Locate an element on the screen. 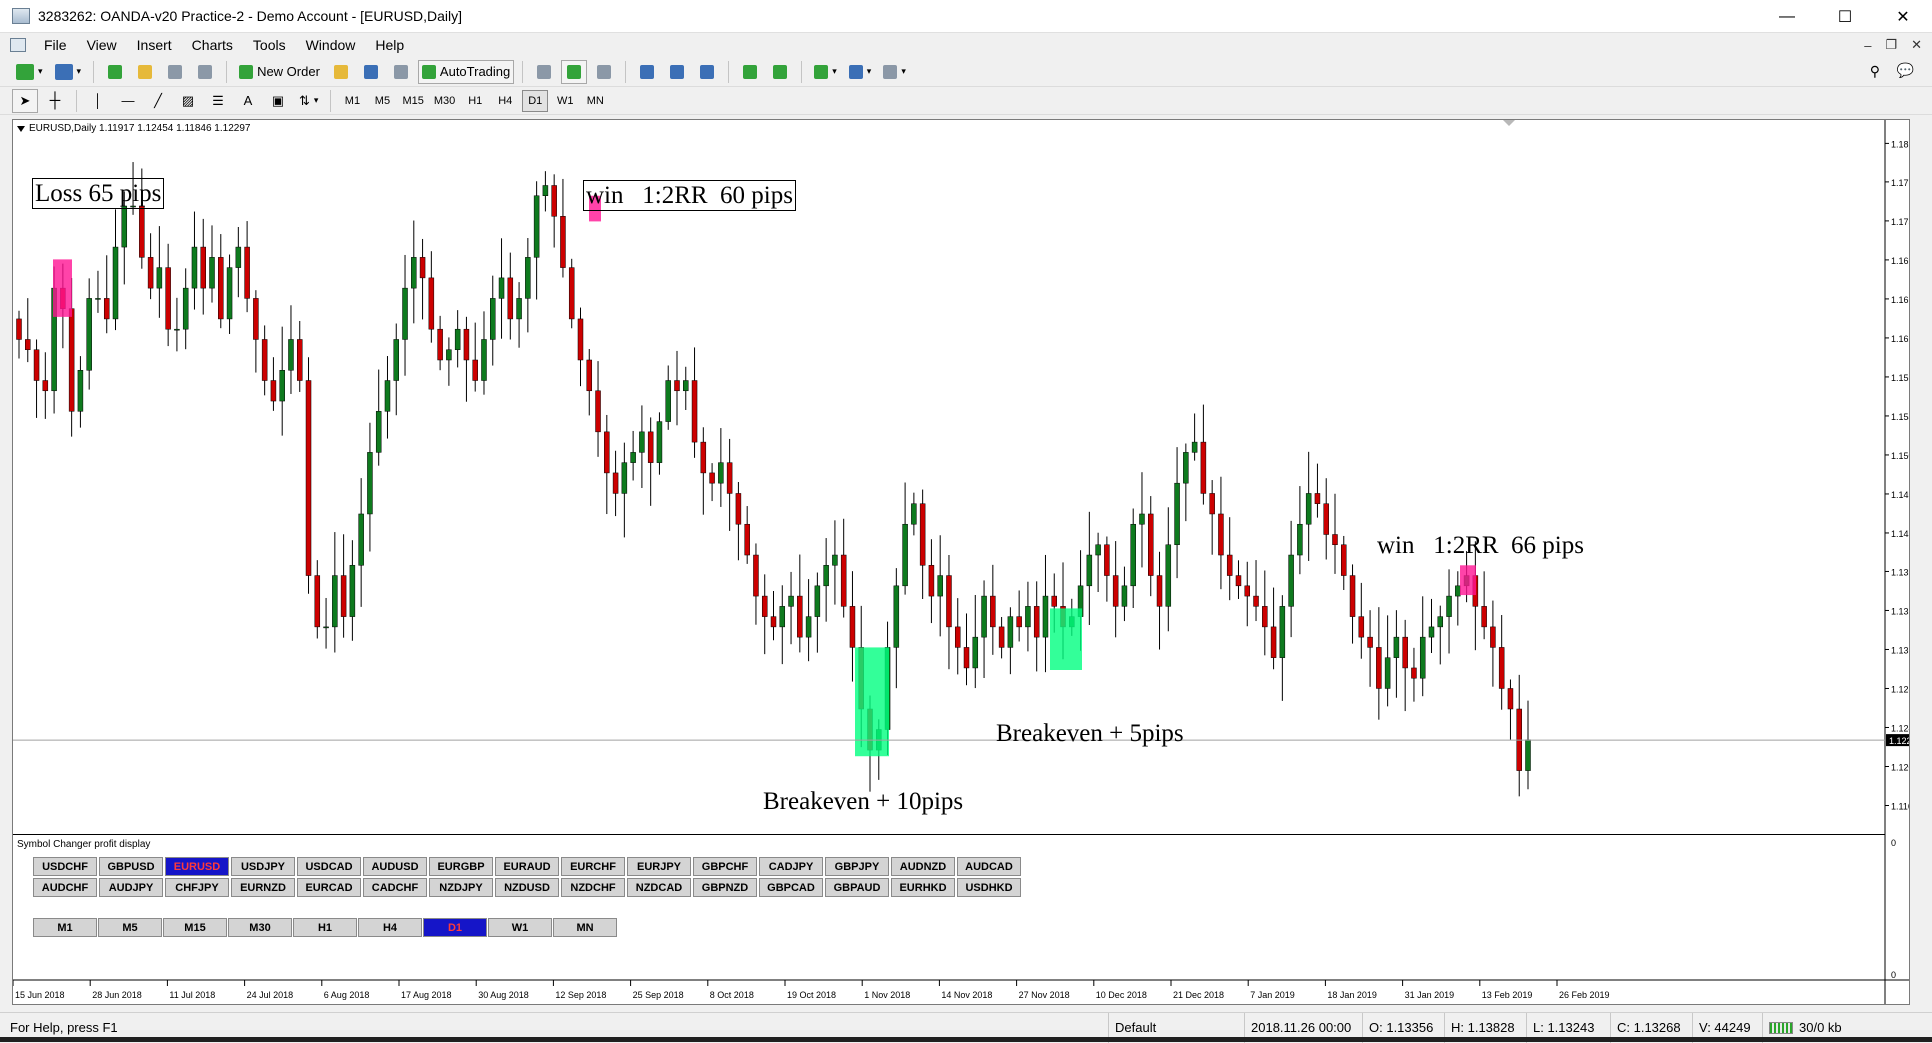 The height and width of the screenshot is (1043, 1932). symbol-button-chfjpy: CHFJPY is located at coordinates (197, 887).